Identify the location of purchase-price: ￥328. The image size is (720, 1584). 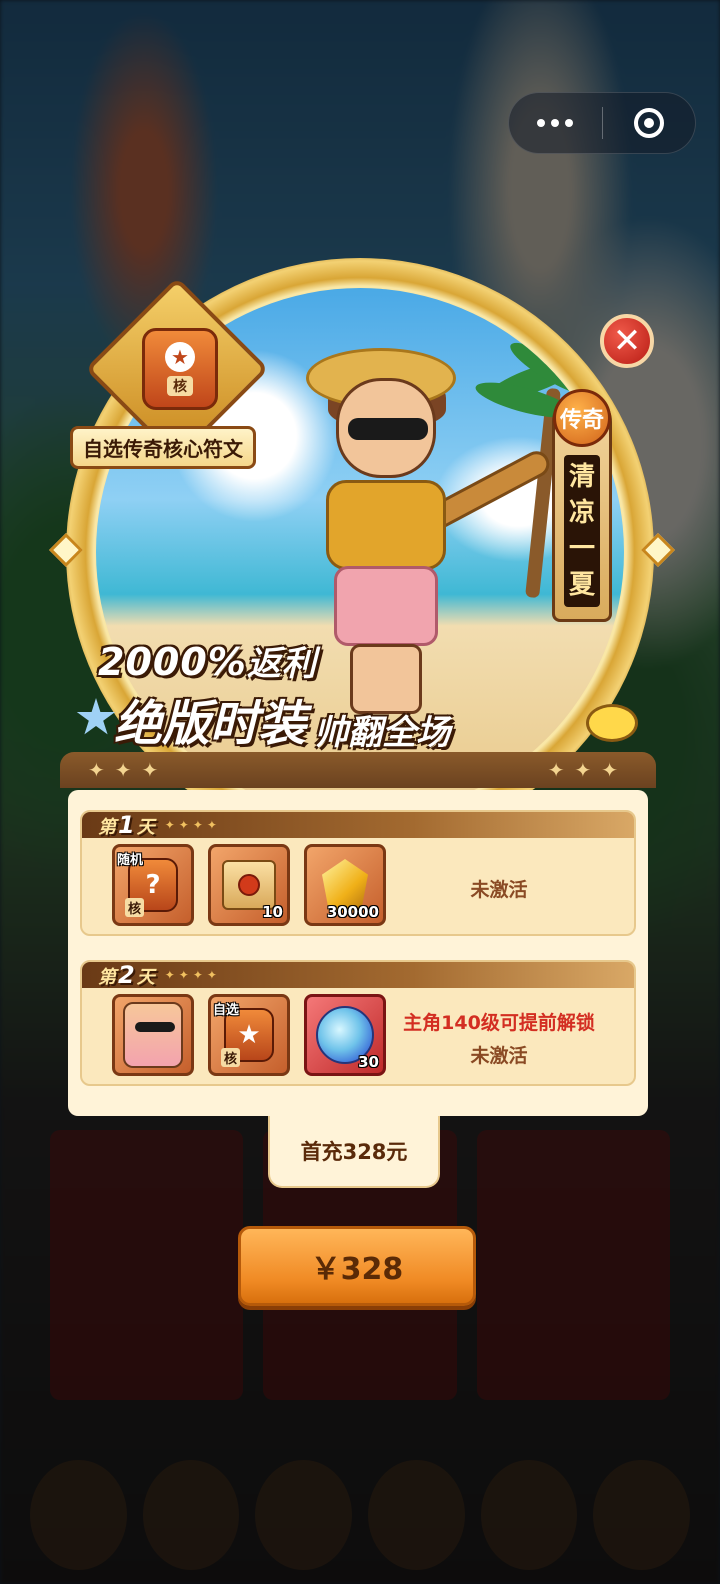
(357, 1269).